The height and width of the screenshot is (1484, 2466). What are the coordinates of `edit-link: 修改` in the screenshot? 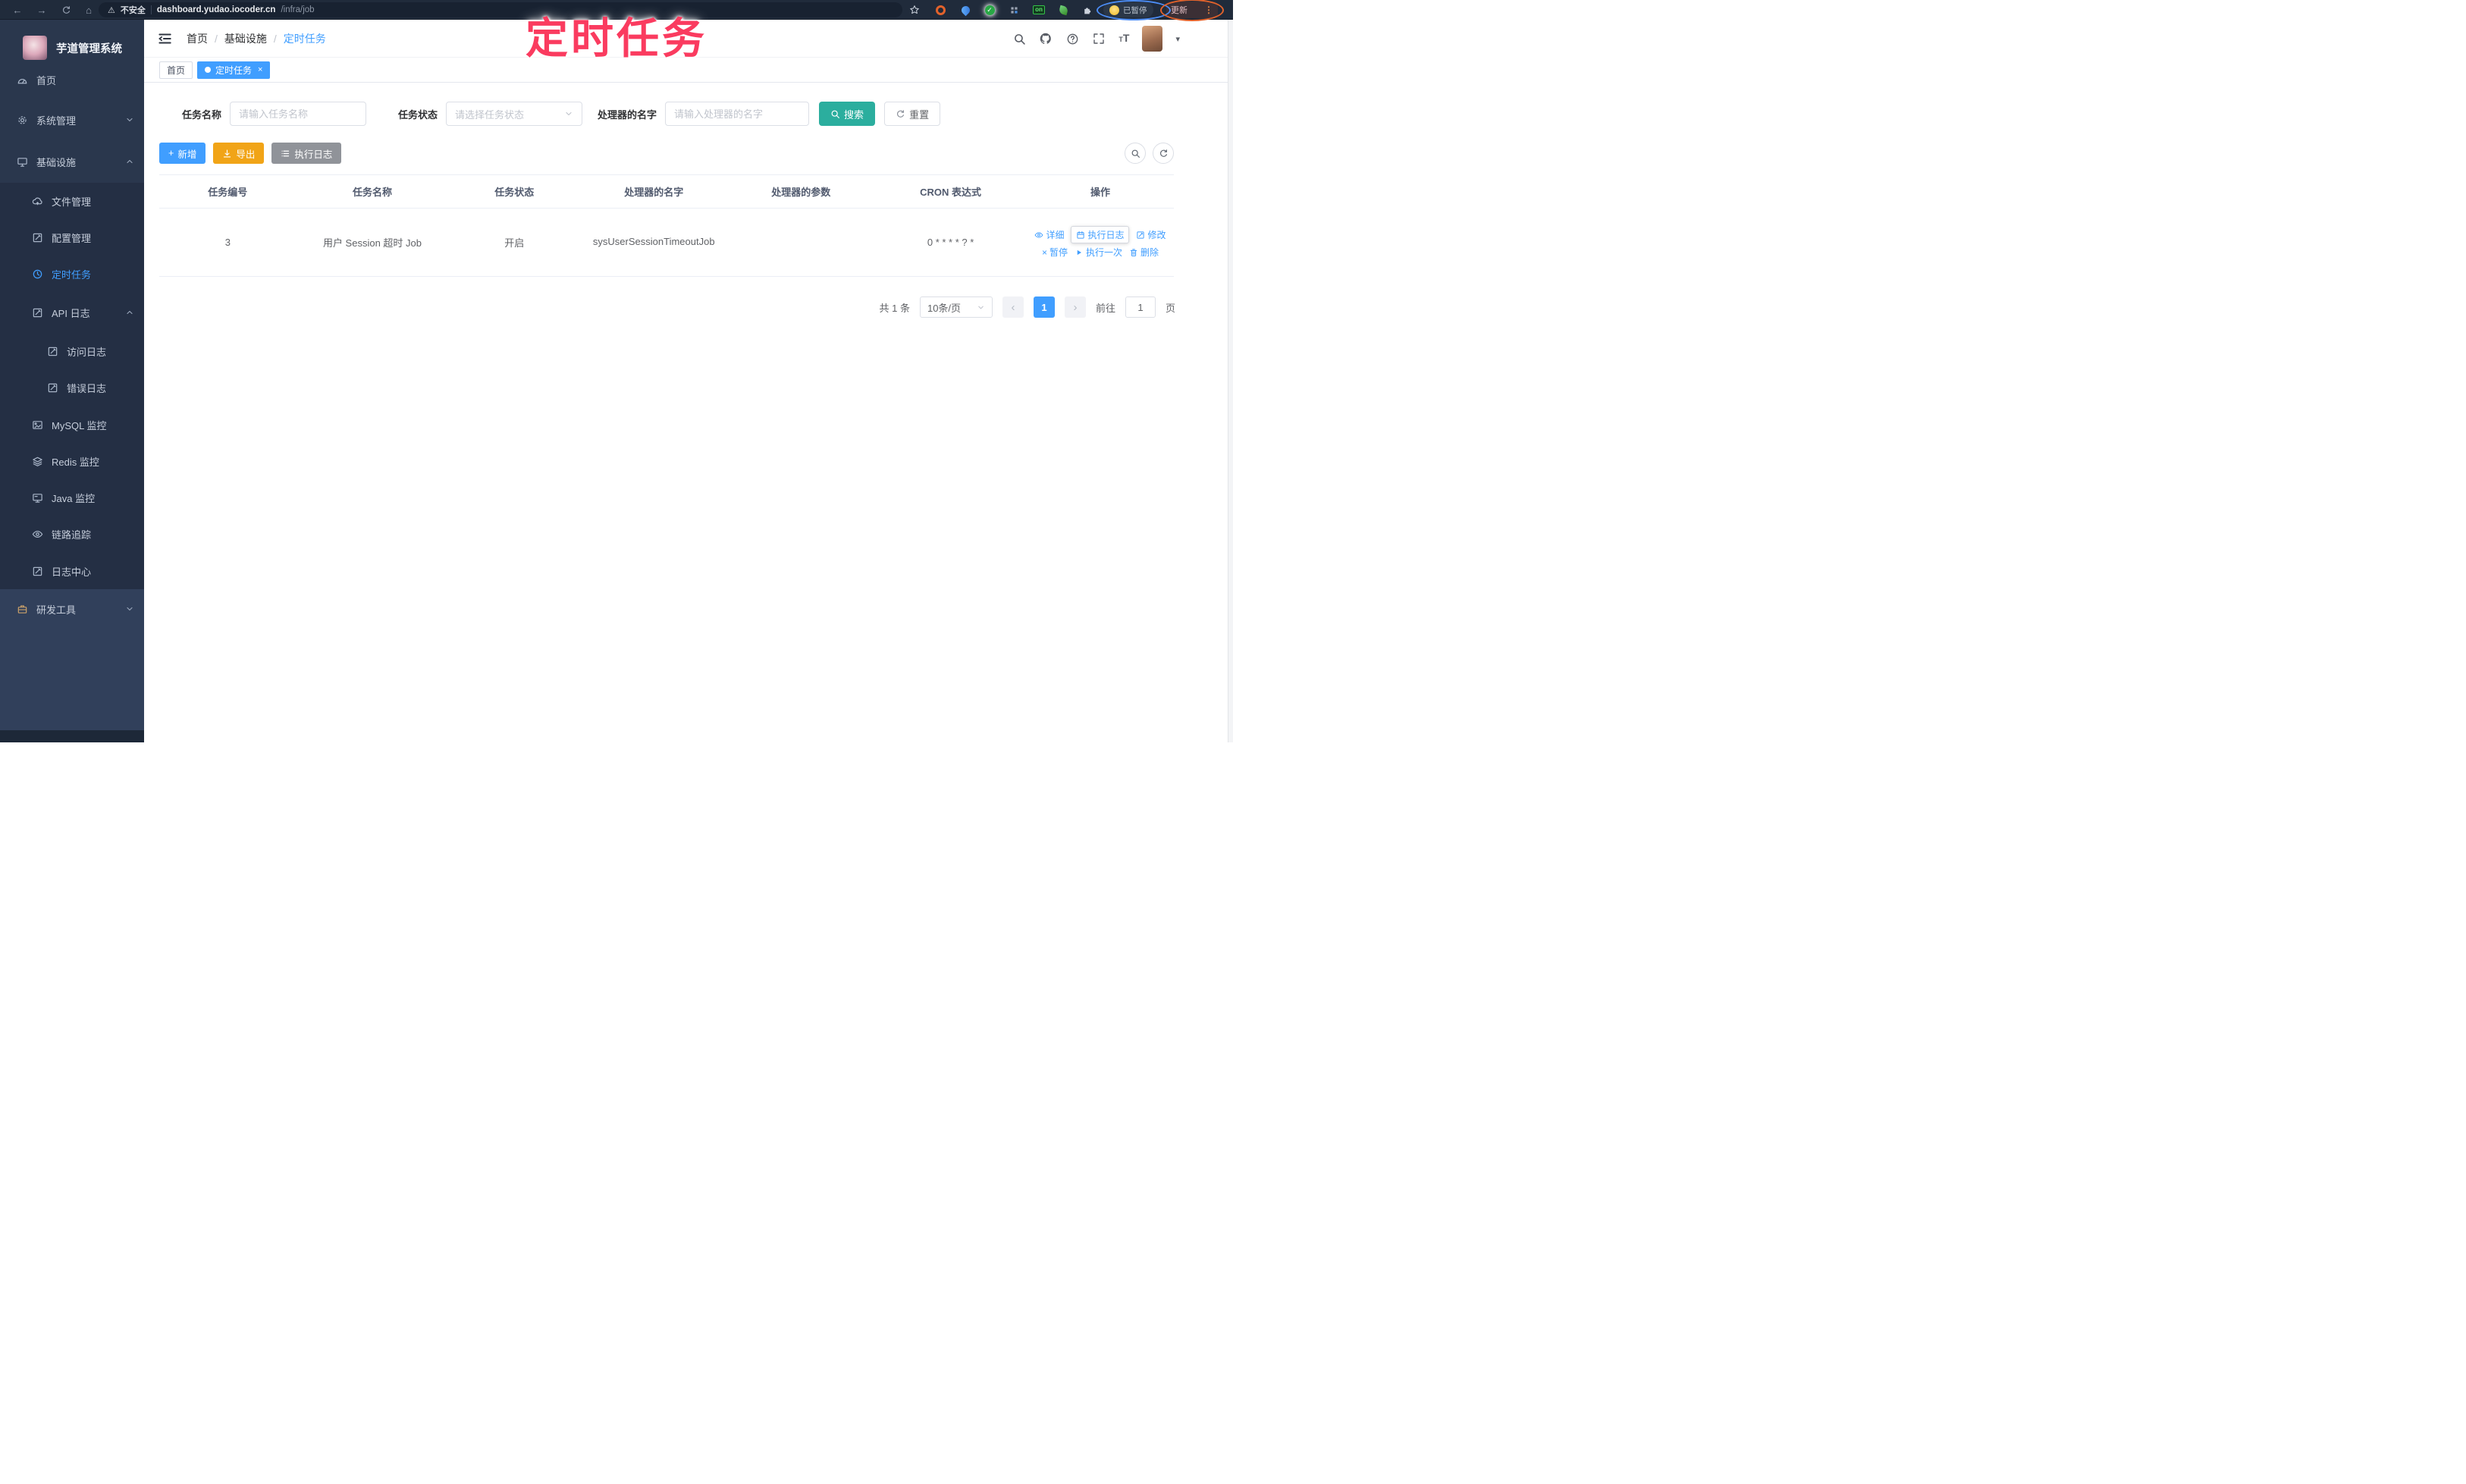 It's located at (1151, 235).